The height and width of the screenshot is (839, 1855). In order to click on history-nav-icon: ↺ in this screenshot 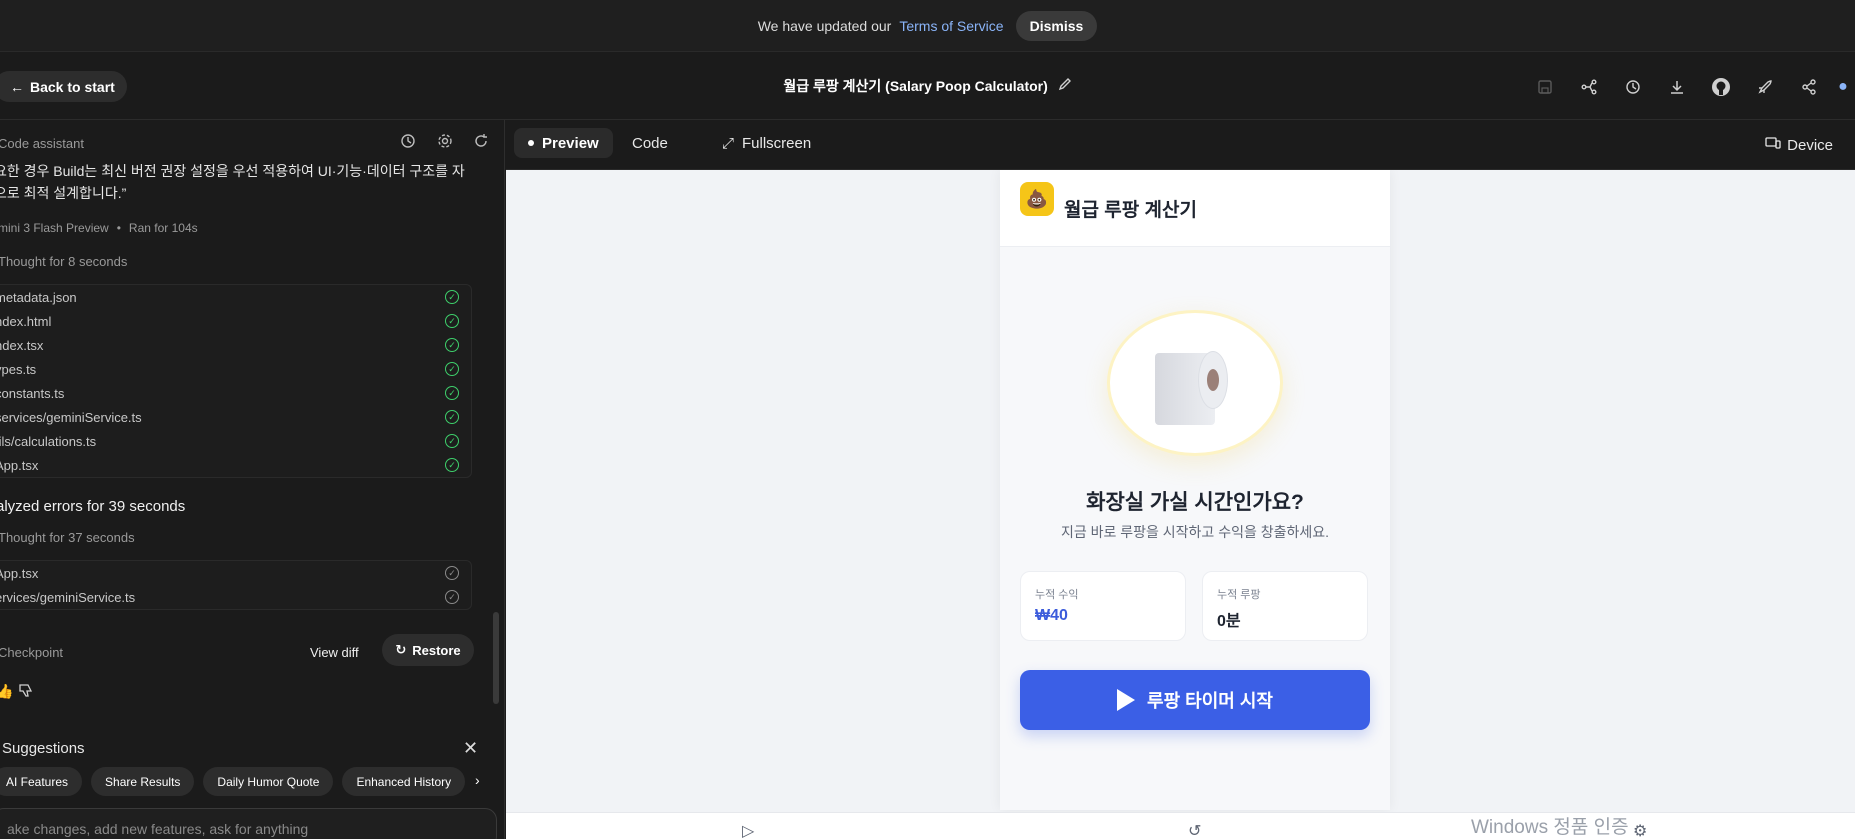, I will do `click(1194, 830)`.